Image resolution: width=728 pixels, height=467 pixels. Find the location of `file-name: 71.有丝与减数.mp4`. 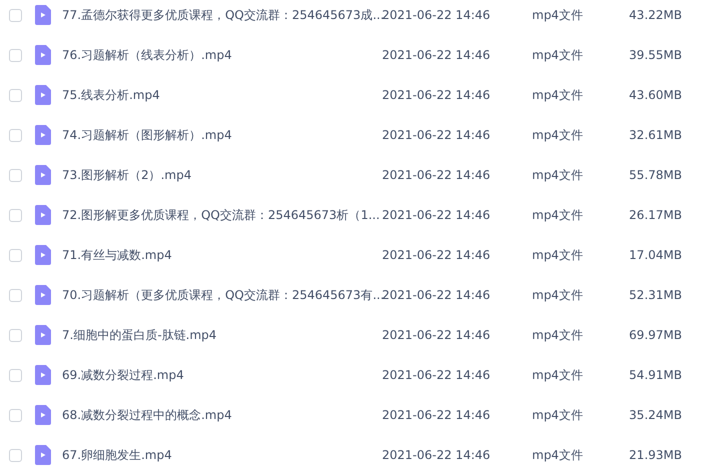

file-name: 71.有丝与减数.mp4 is located at coordinates (222, 255).